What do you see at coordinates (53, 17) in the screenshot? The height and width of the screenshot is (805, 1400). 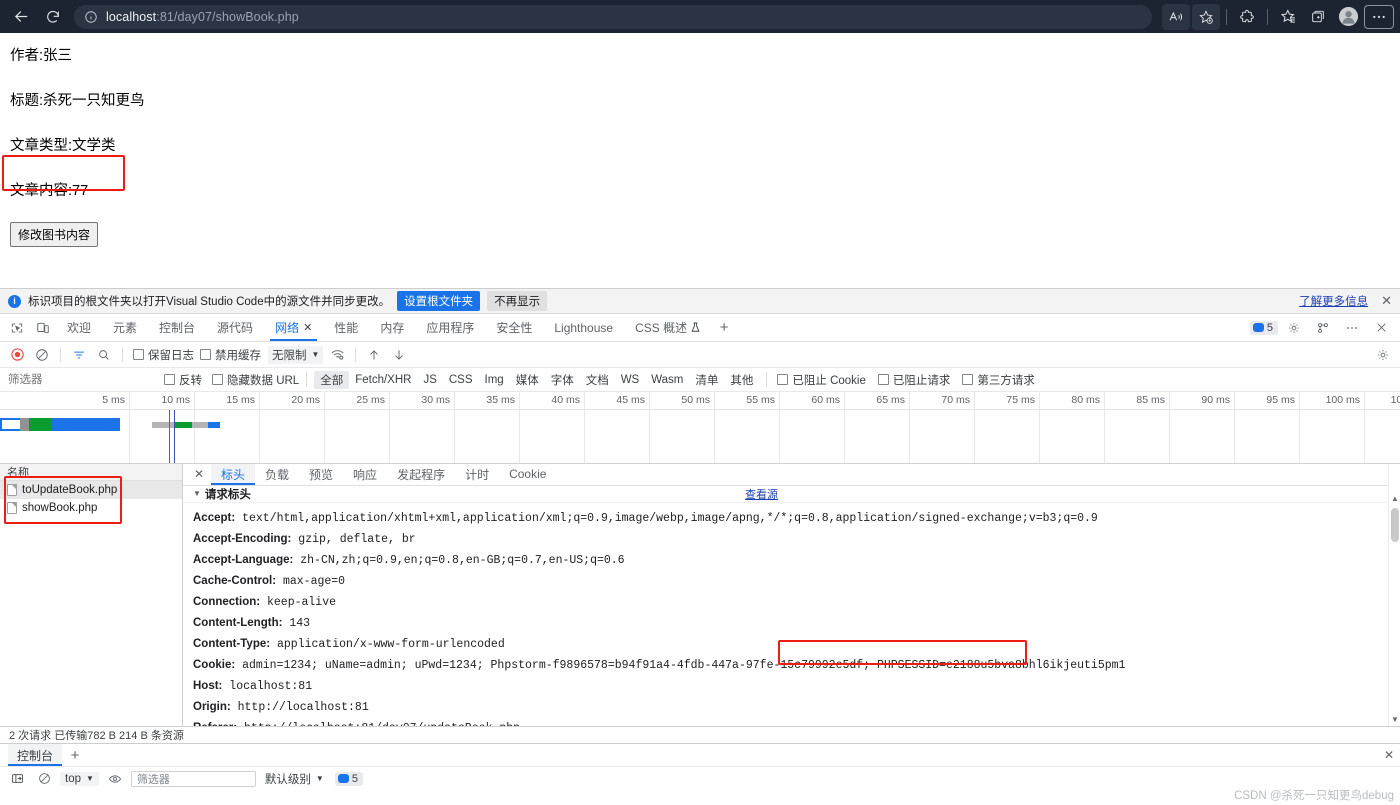 I see `reload-button` at bounding box center [53, 17].